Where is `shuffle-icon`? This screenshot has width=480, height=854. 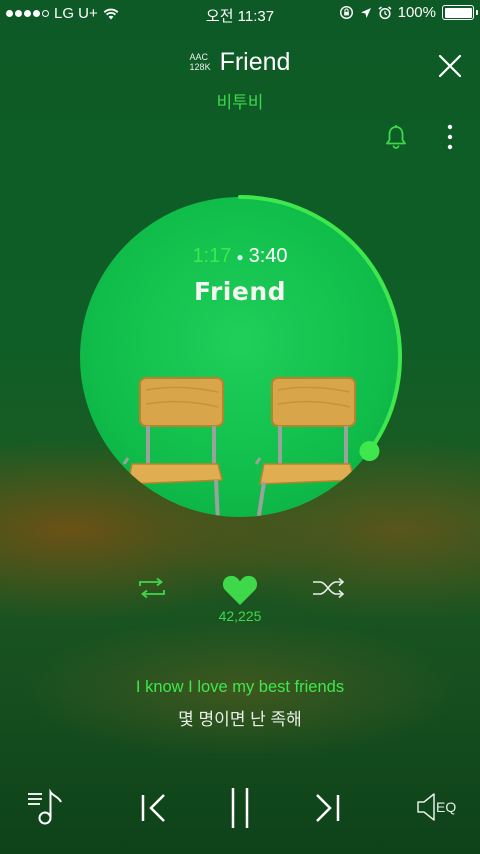 shuffle-icon is located at coordinates (329, 588).